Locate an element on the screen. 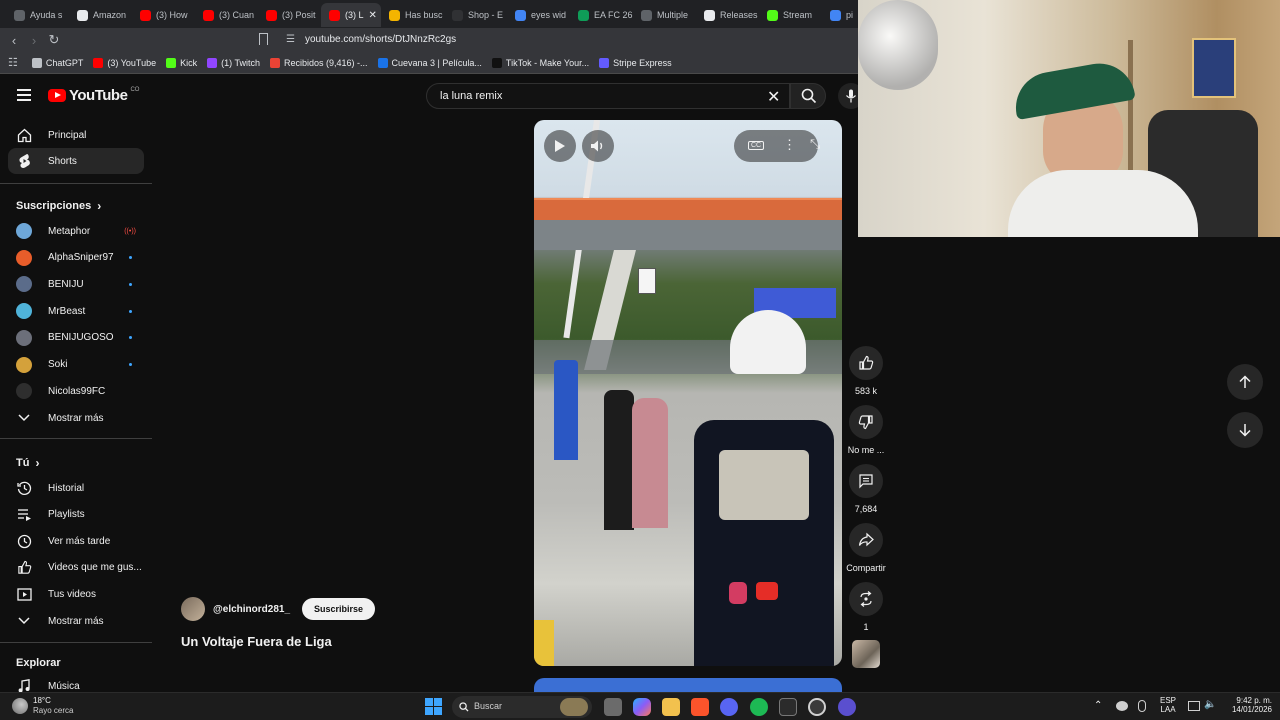 The height and width of the screenshot is (720, 1280). task-view-icon is located at coordinates (613, 707).